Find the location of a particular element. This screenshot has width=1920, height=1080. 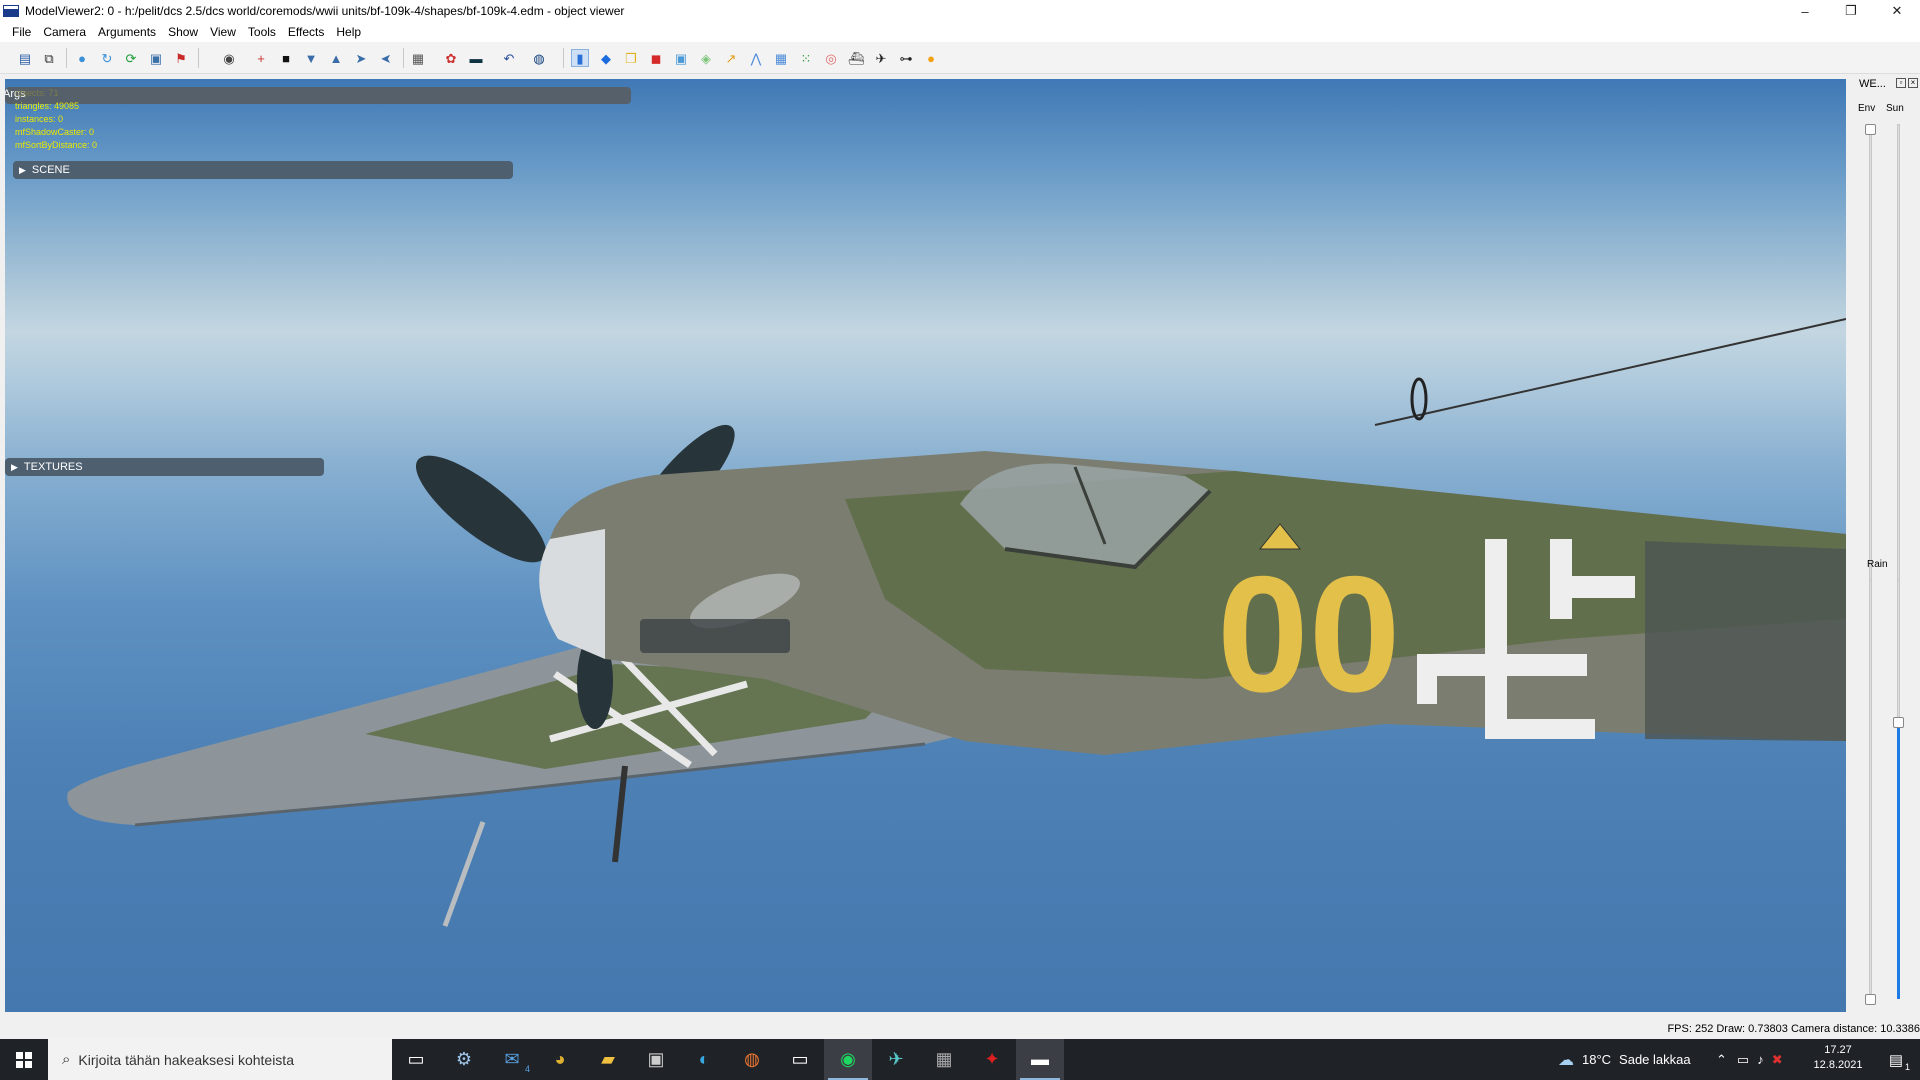

modelviewer-task-icon: ▬ is located at coordinates (1040, 1059).